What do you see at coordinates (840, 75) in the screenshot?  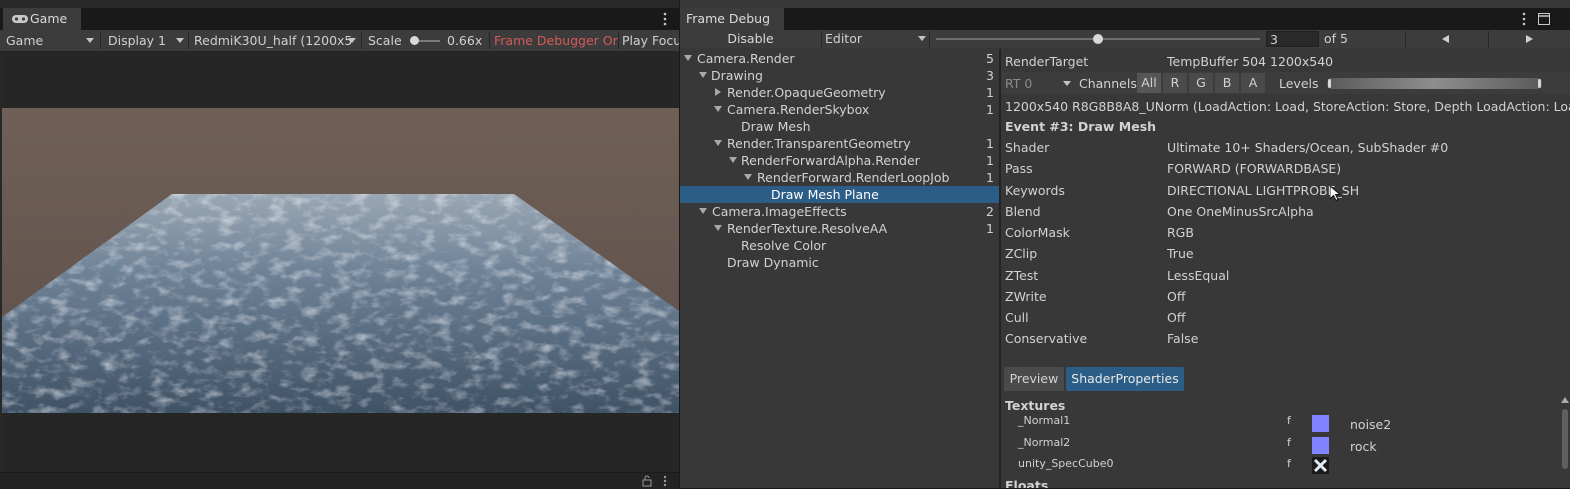 I see `tree-row-drawing: Drawing 3` at bounding box center [840, 75].